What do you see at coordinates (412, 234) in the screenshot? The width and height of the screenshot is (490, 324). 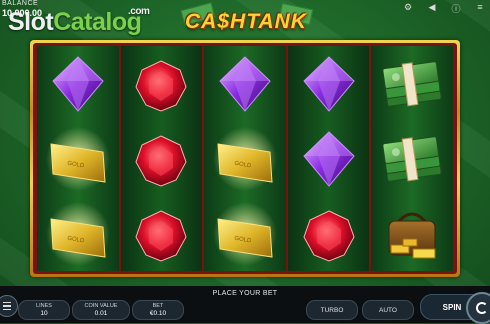 I see `gold-bag-icon` at bounding box center [412, 234].